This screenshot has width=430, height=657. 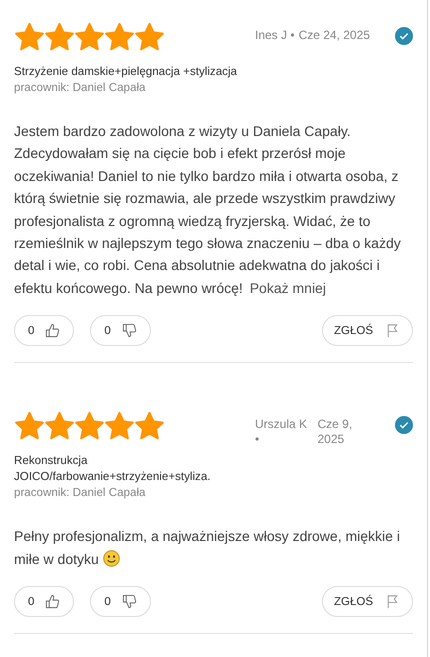 I want to click on reviewer-name: Urszula K •, so click(x=281, y=432).